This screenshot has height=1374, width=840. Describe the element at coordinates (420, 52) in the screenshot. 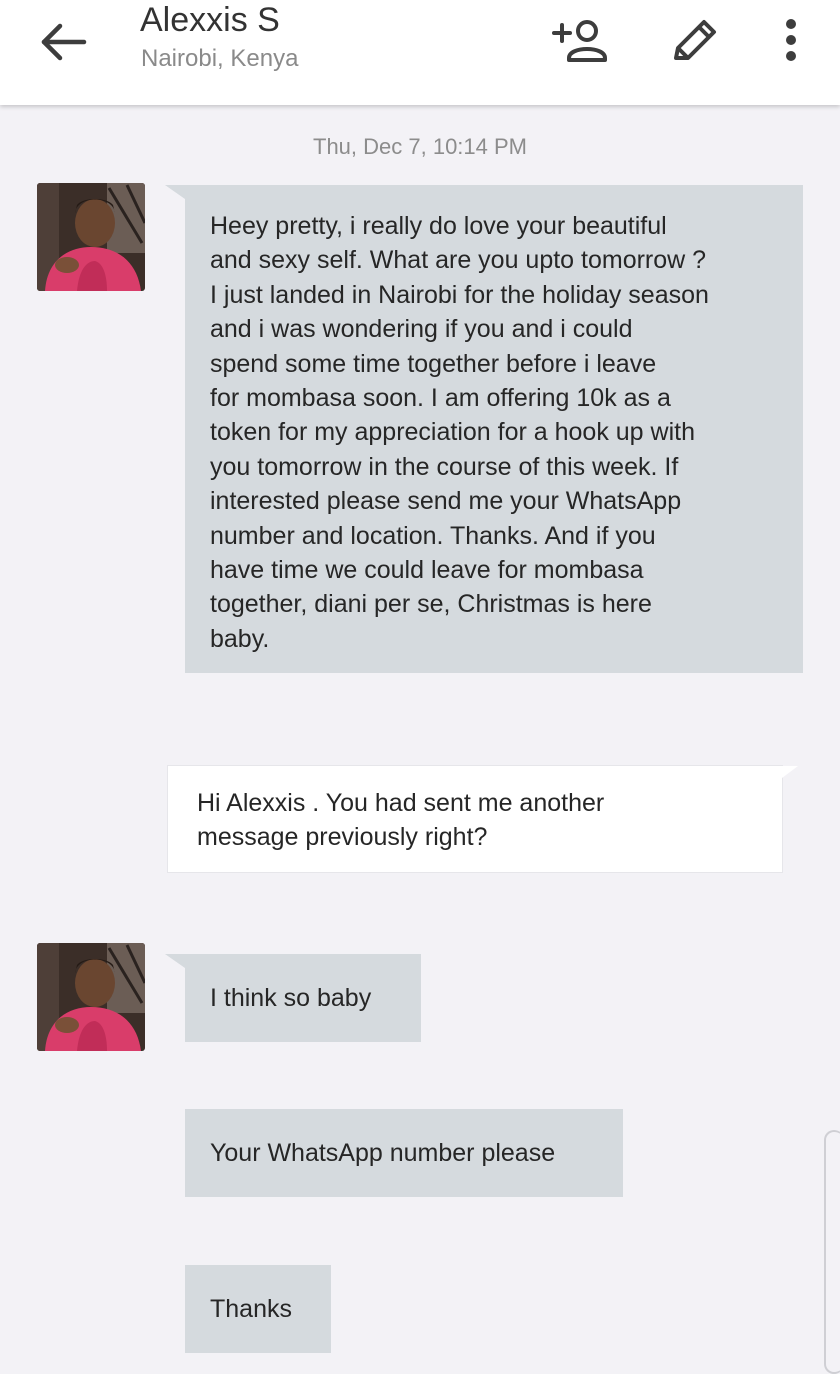

I see `conversation-header: Alexxis S Nairobi, Kenya` at that location.